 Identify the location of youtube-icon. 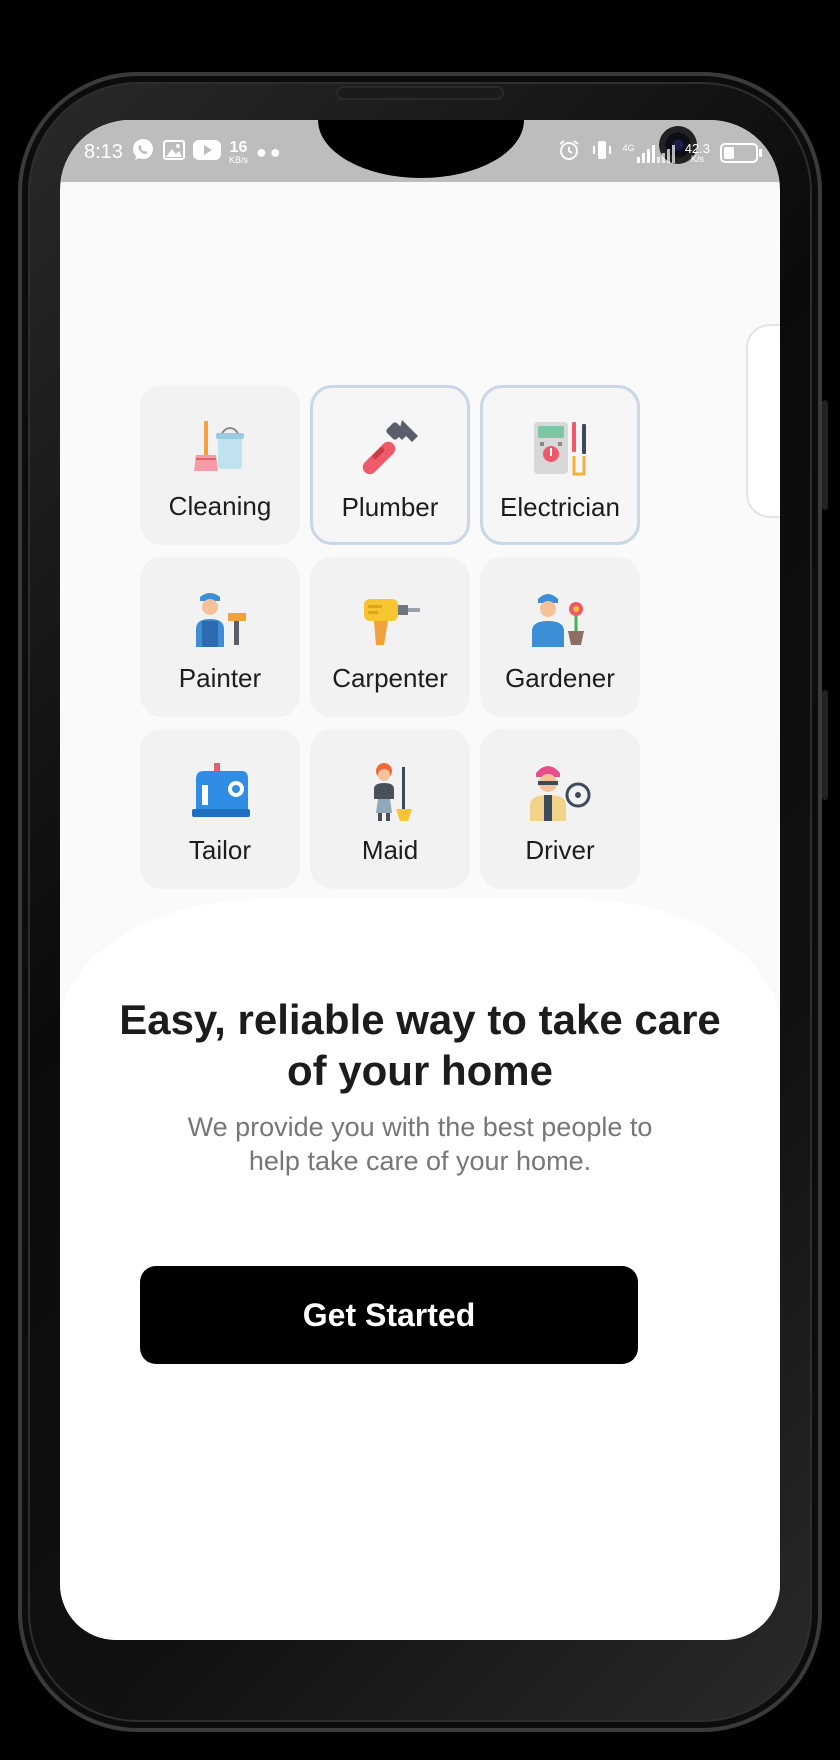
(206, 152).